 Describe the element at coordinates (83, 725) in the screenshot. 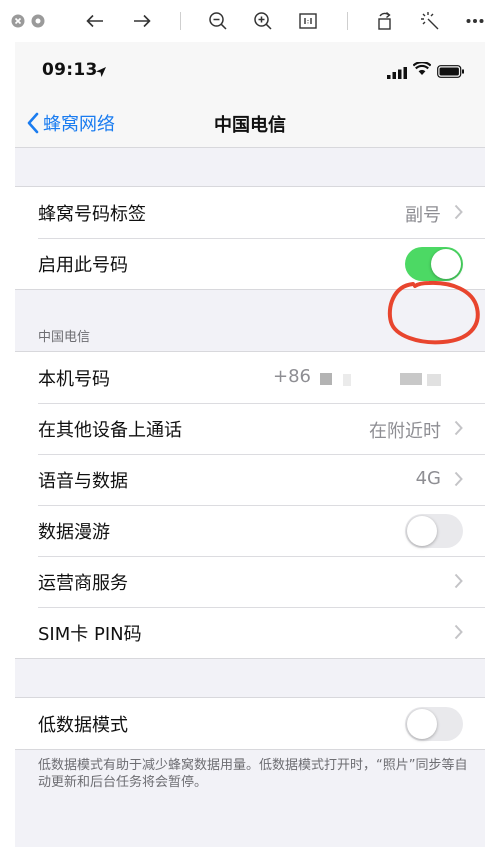

I see `row-label: 低数据模式` at that location.